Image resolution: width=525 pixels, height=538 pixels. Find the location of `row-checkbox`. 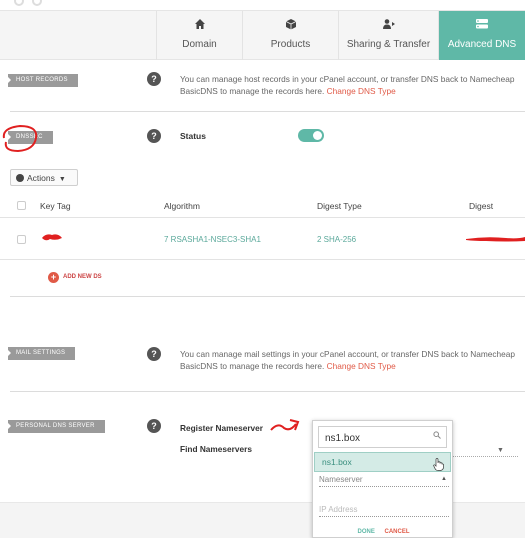

row-checkbox is located at coordinates (21, 239).